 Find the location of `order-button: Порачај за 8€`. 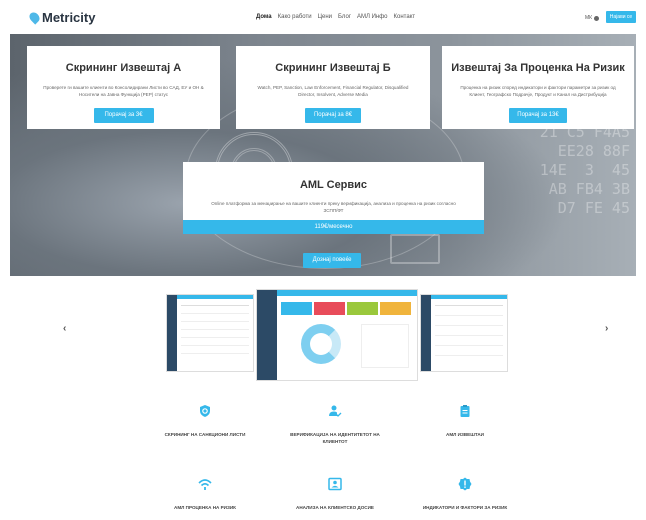

order-button: Порачај за 8€ is located at coordinates (333, 115).